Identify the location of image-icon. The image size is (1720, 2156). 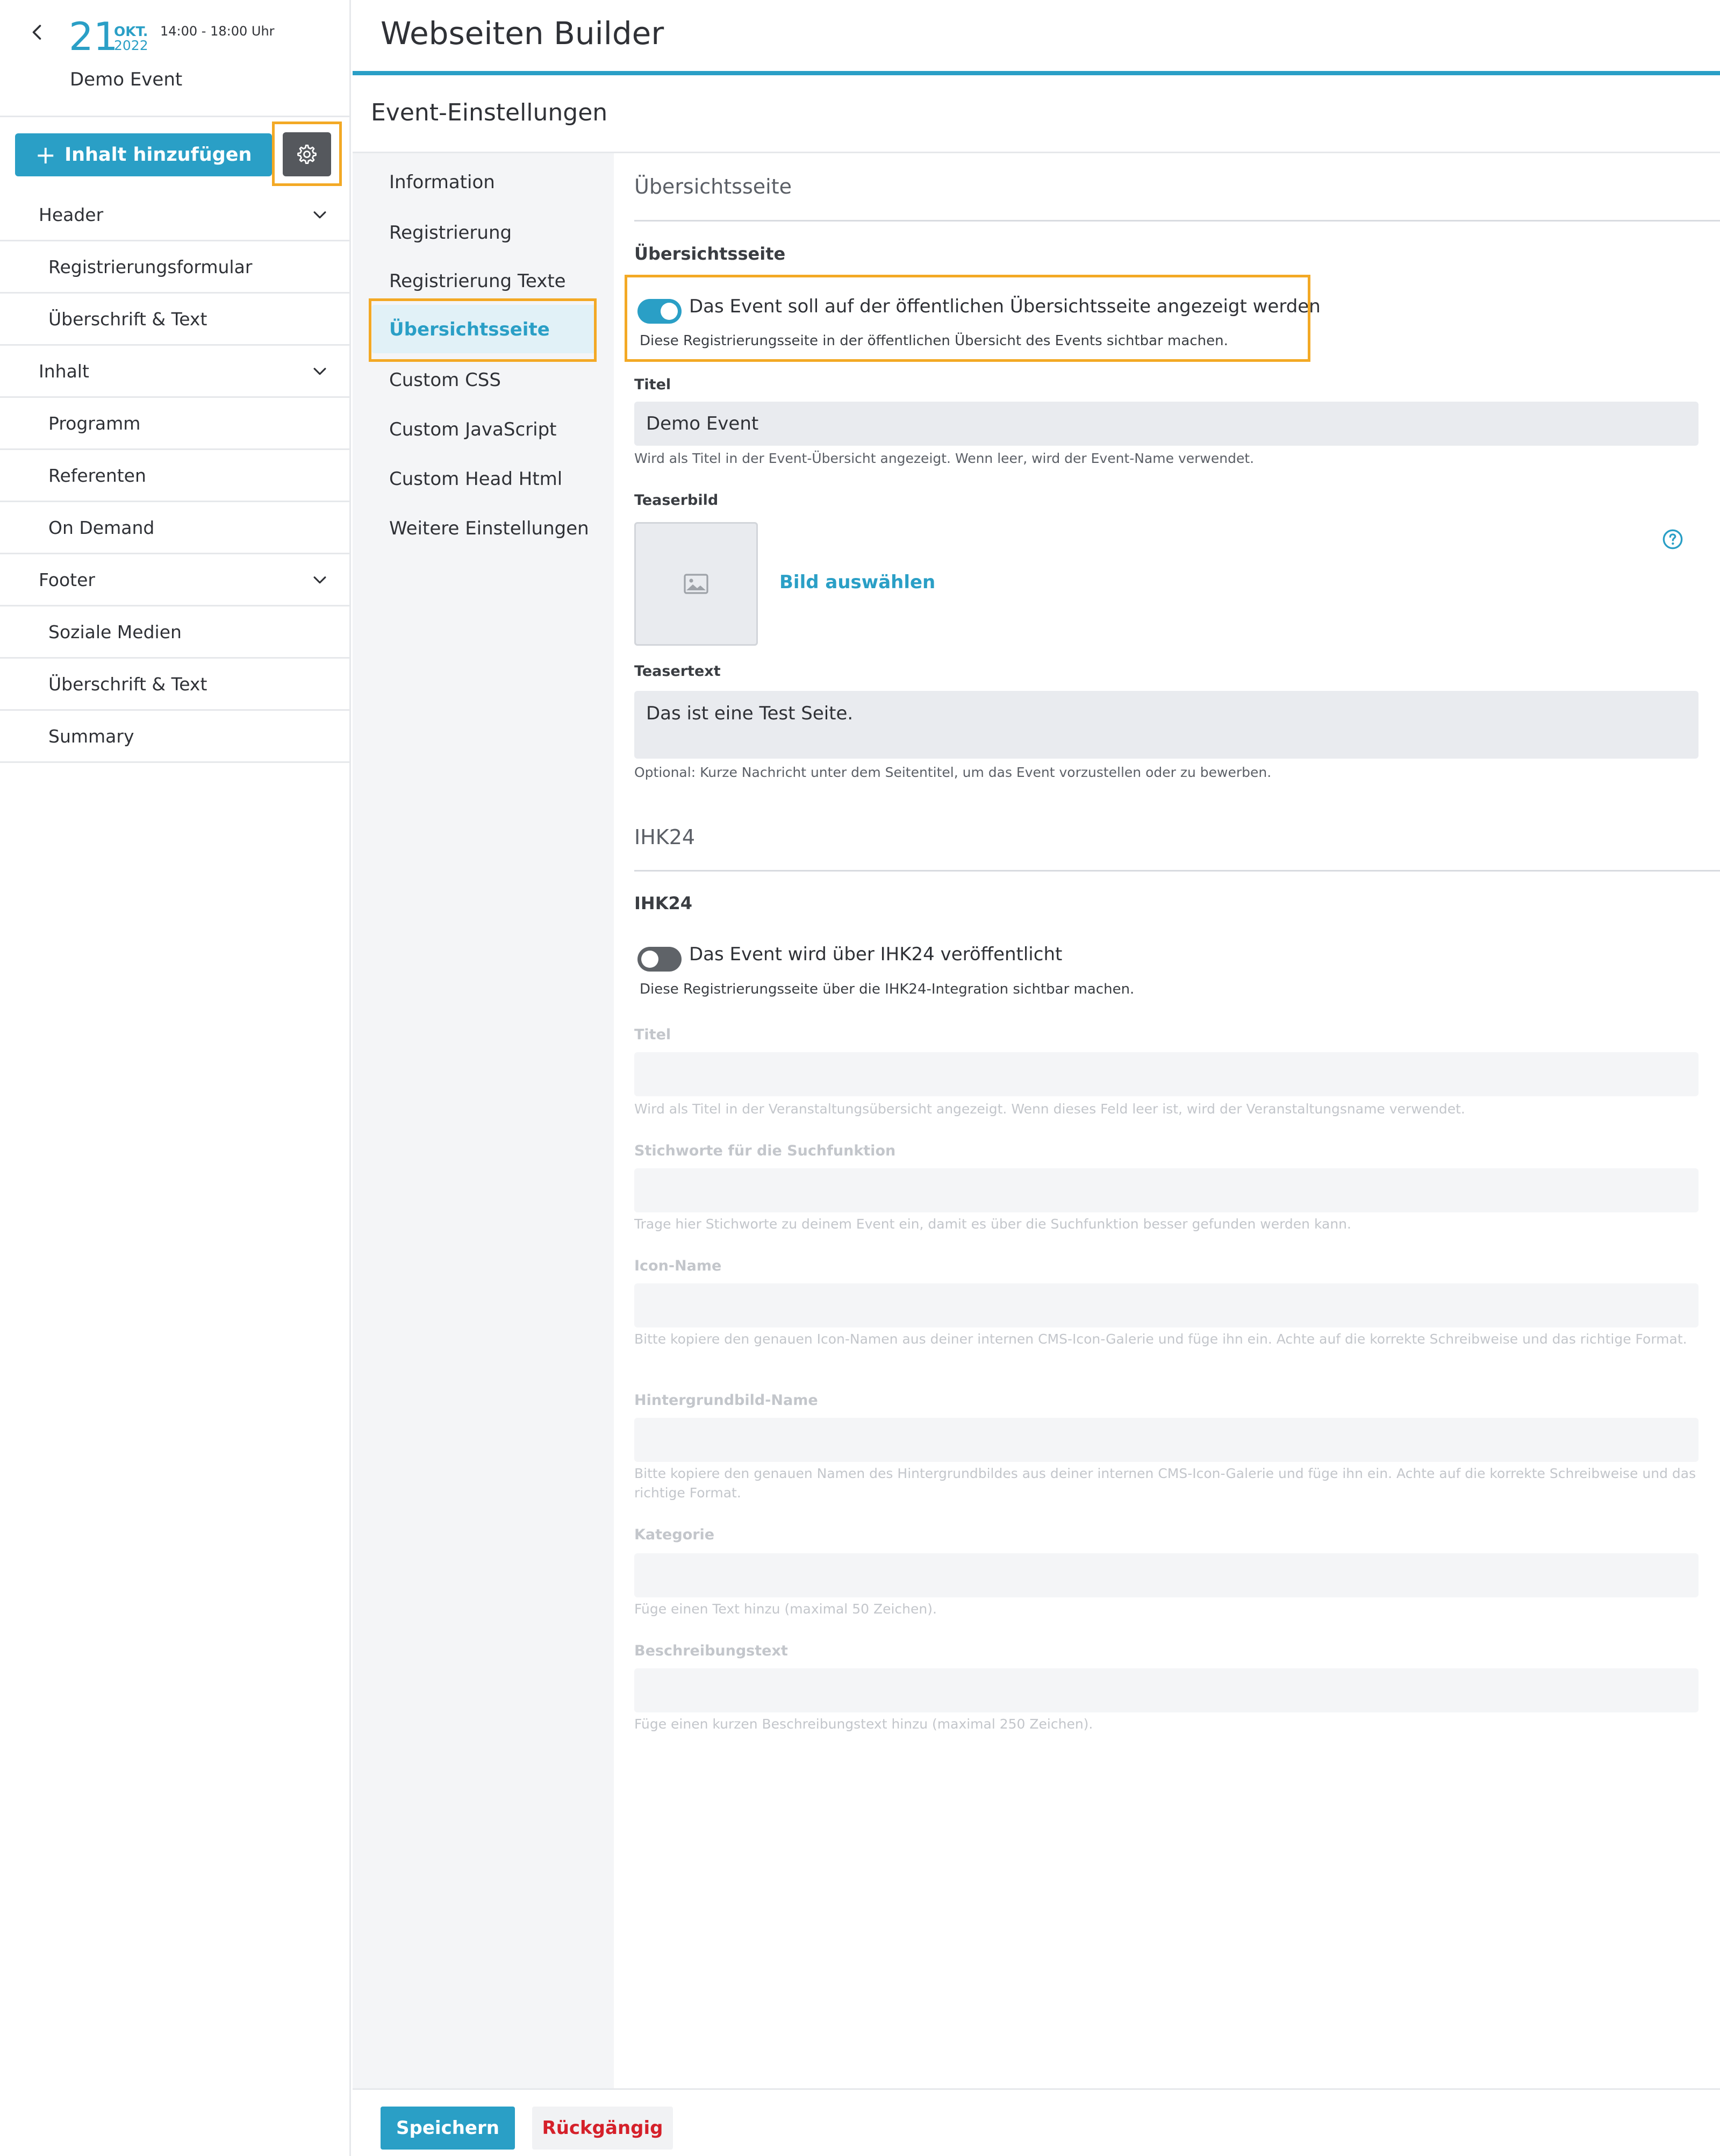
(696, 584).